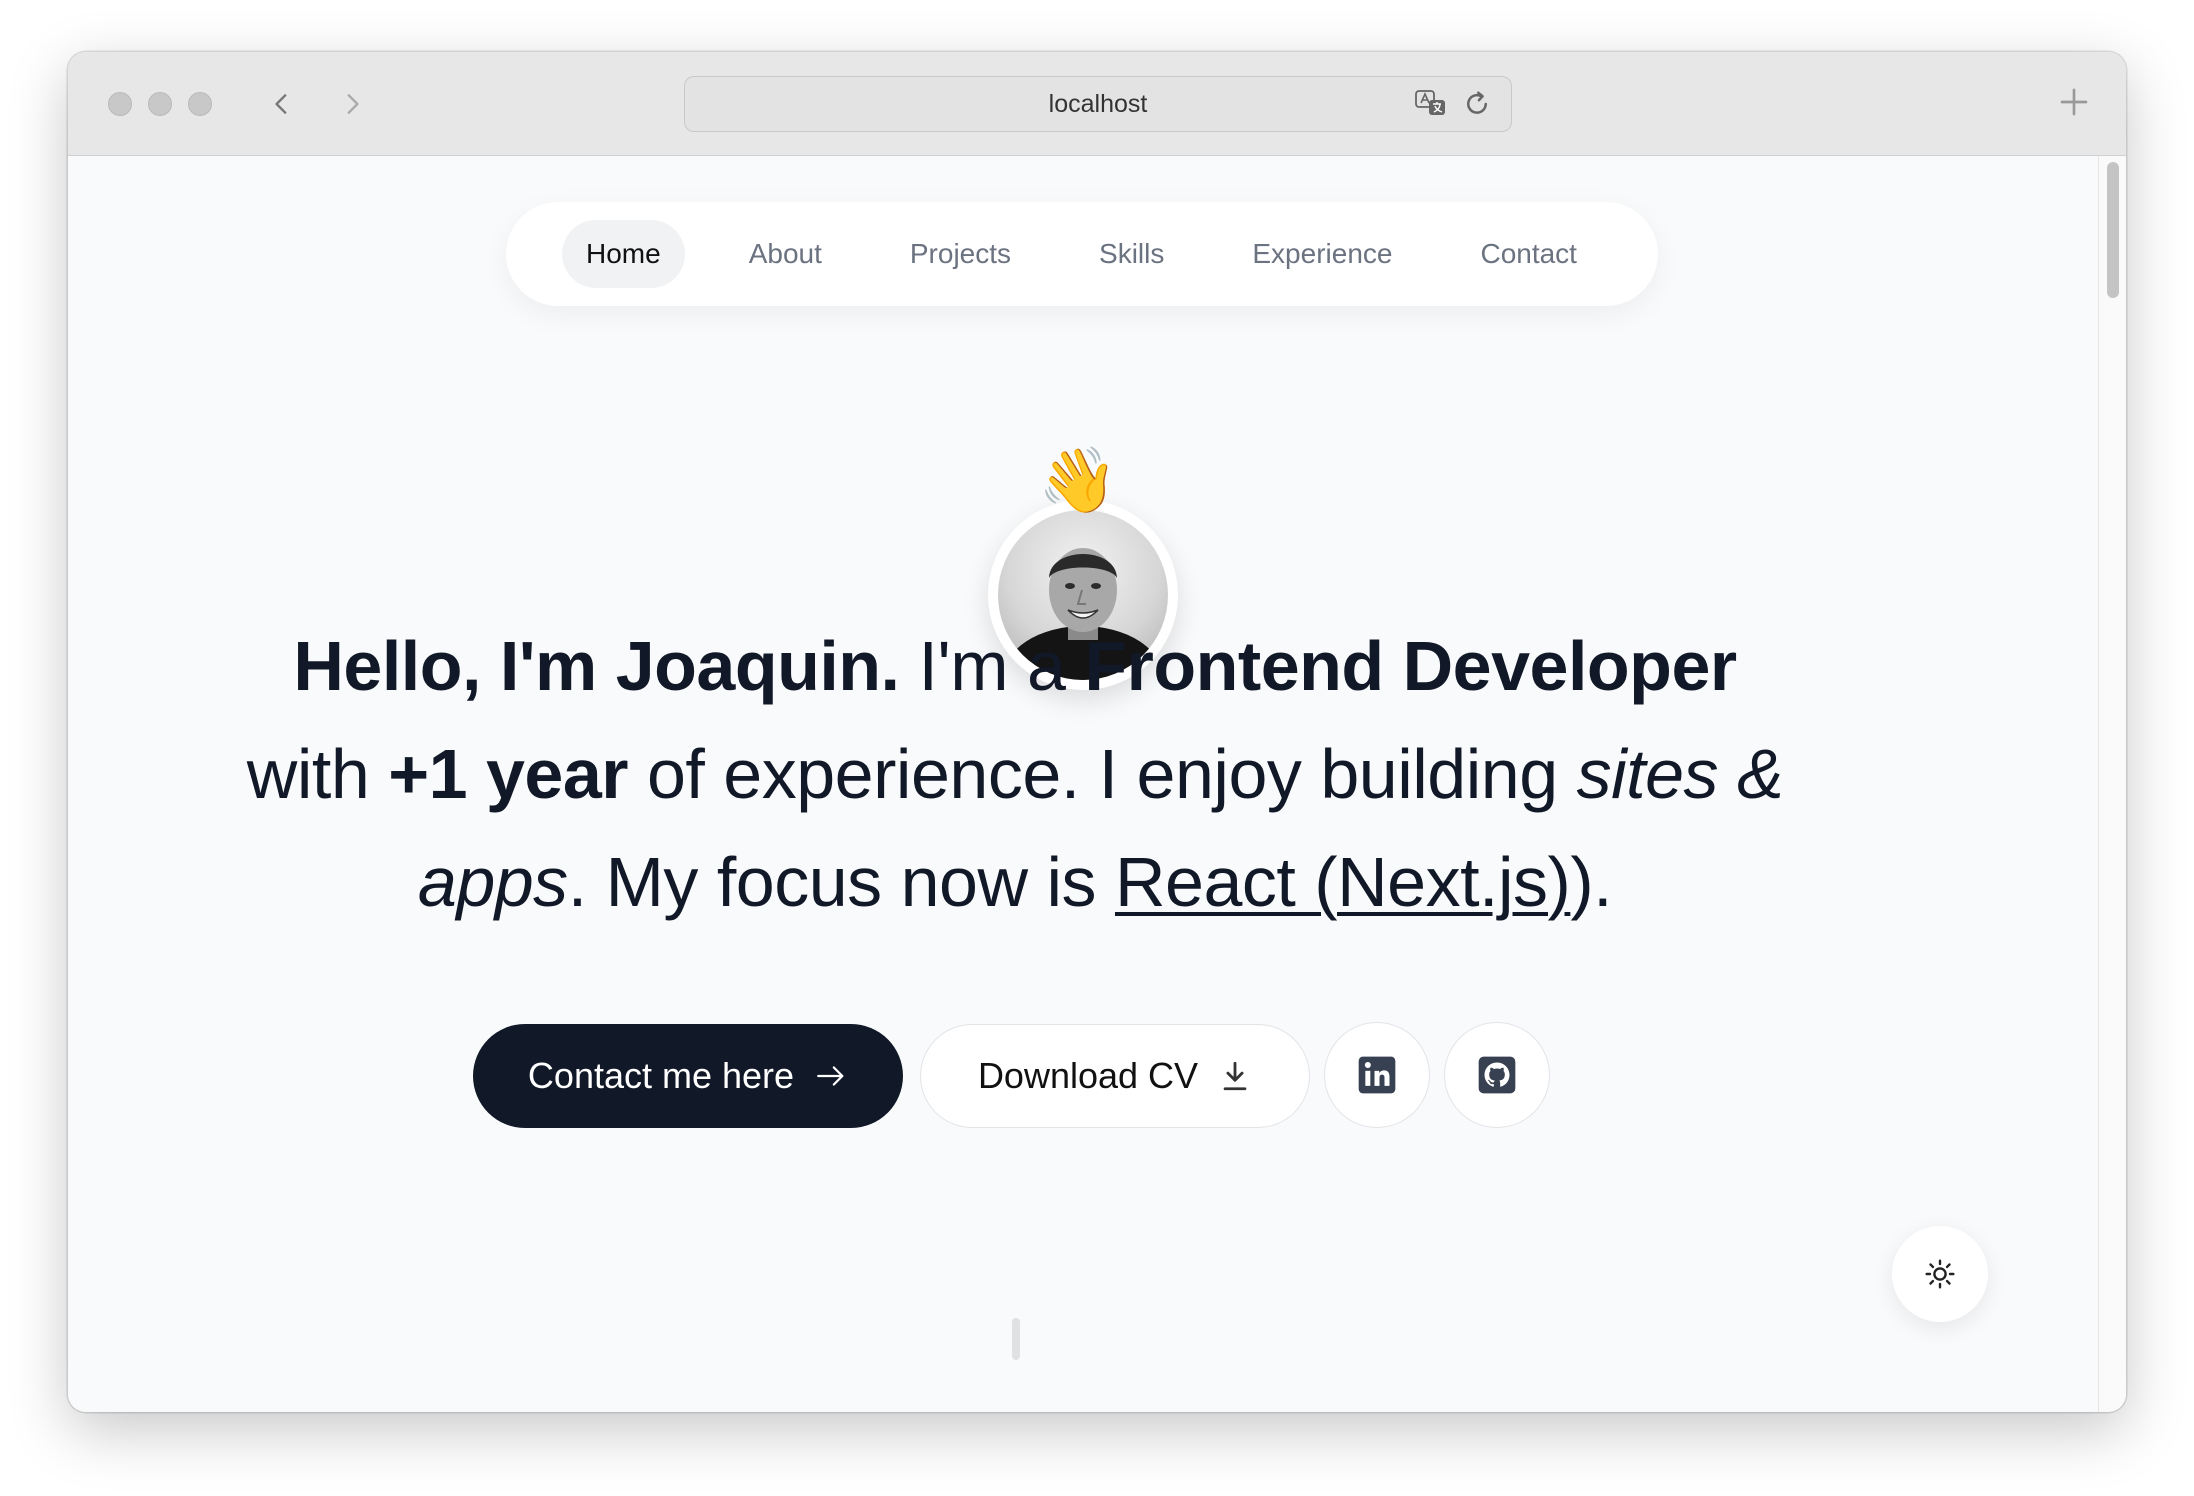  What do you see at coordinates (830, 1076) in the screenshot?
I see `arrow-right-icon` at bounding box center [830, 1076].